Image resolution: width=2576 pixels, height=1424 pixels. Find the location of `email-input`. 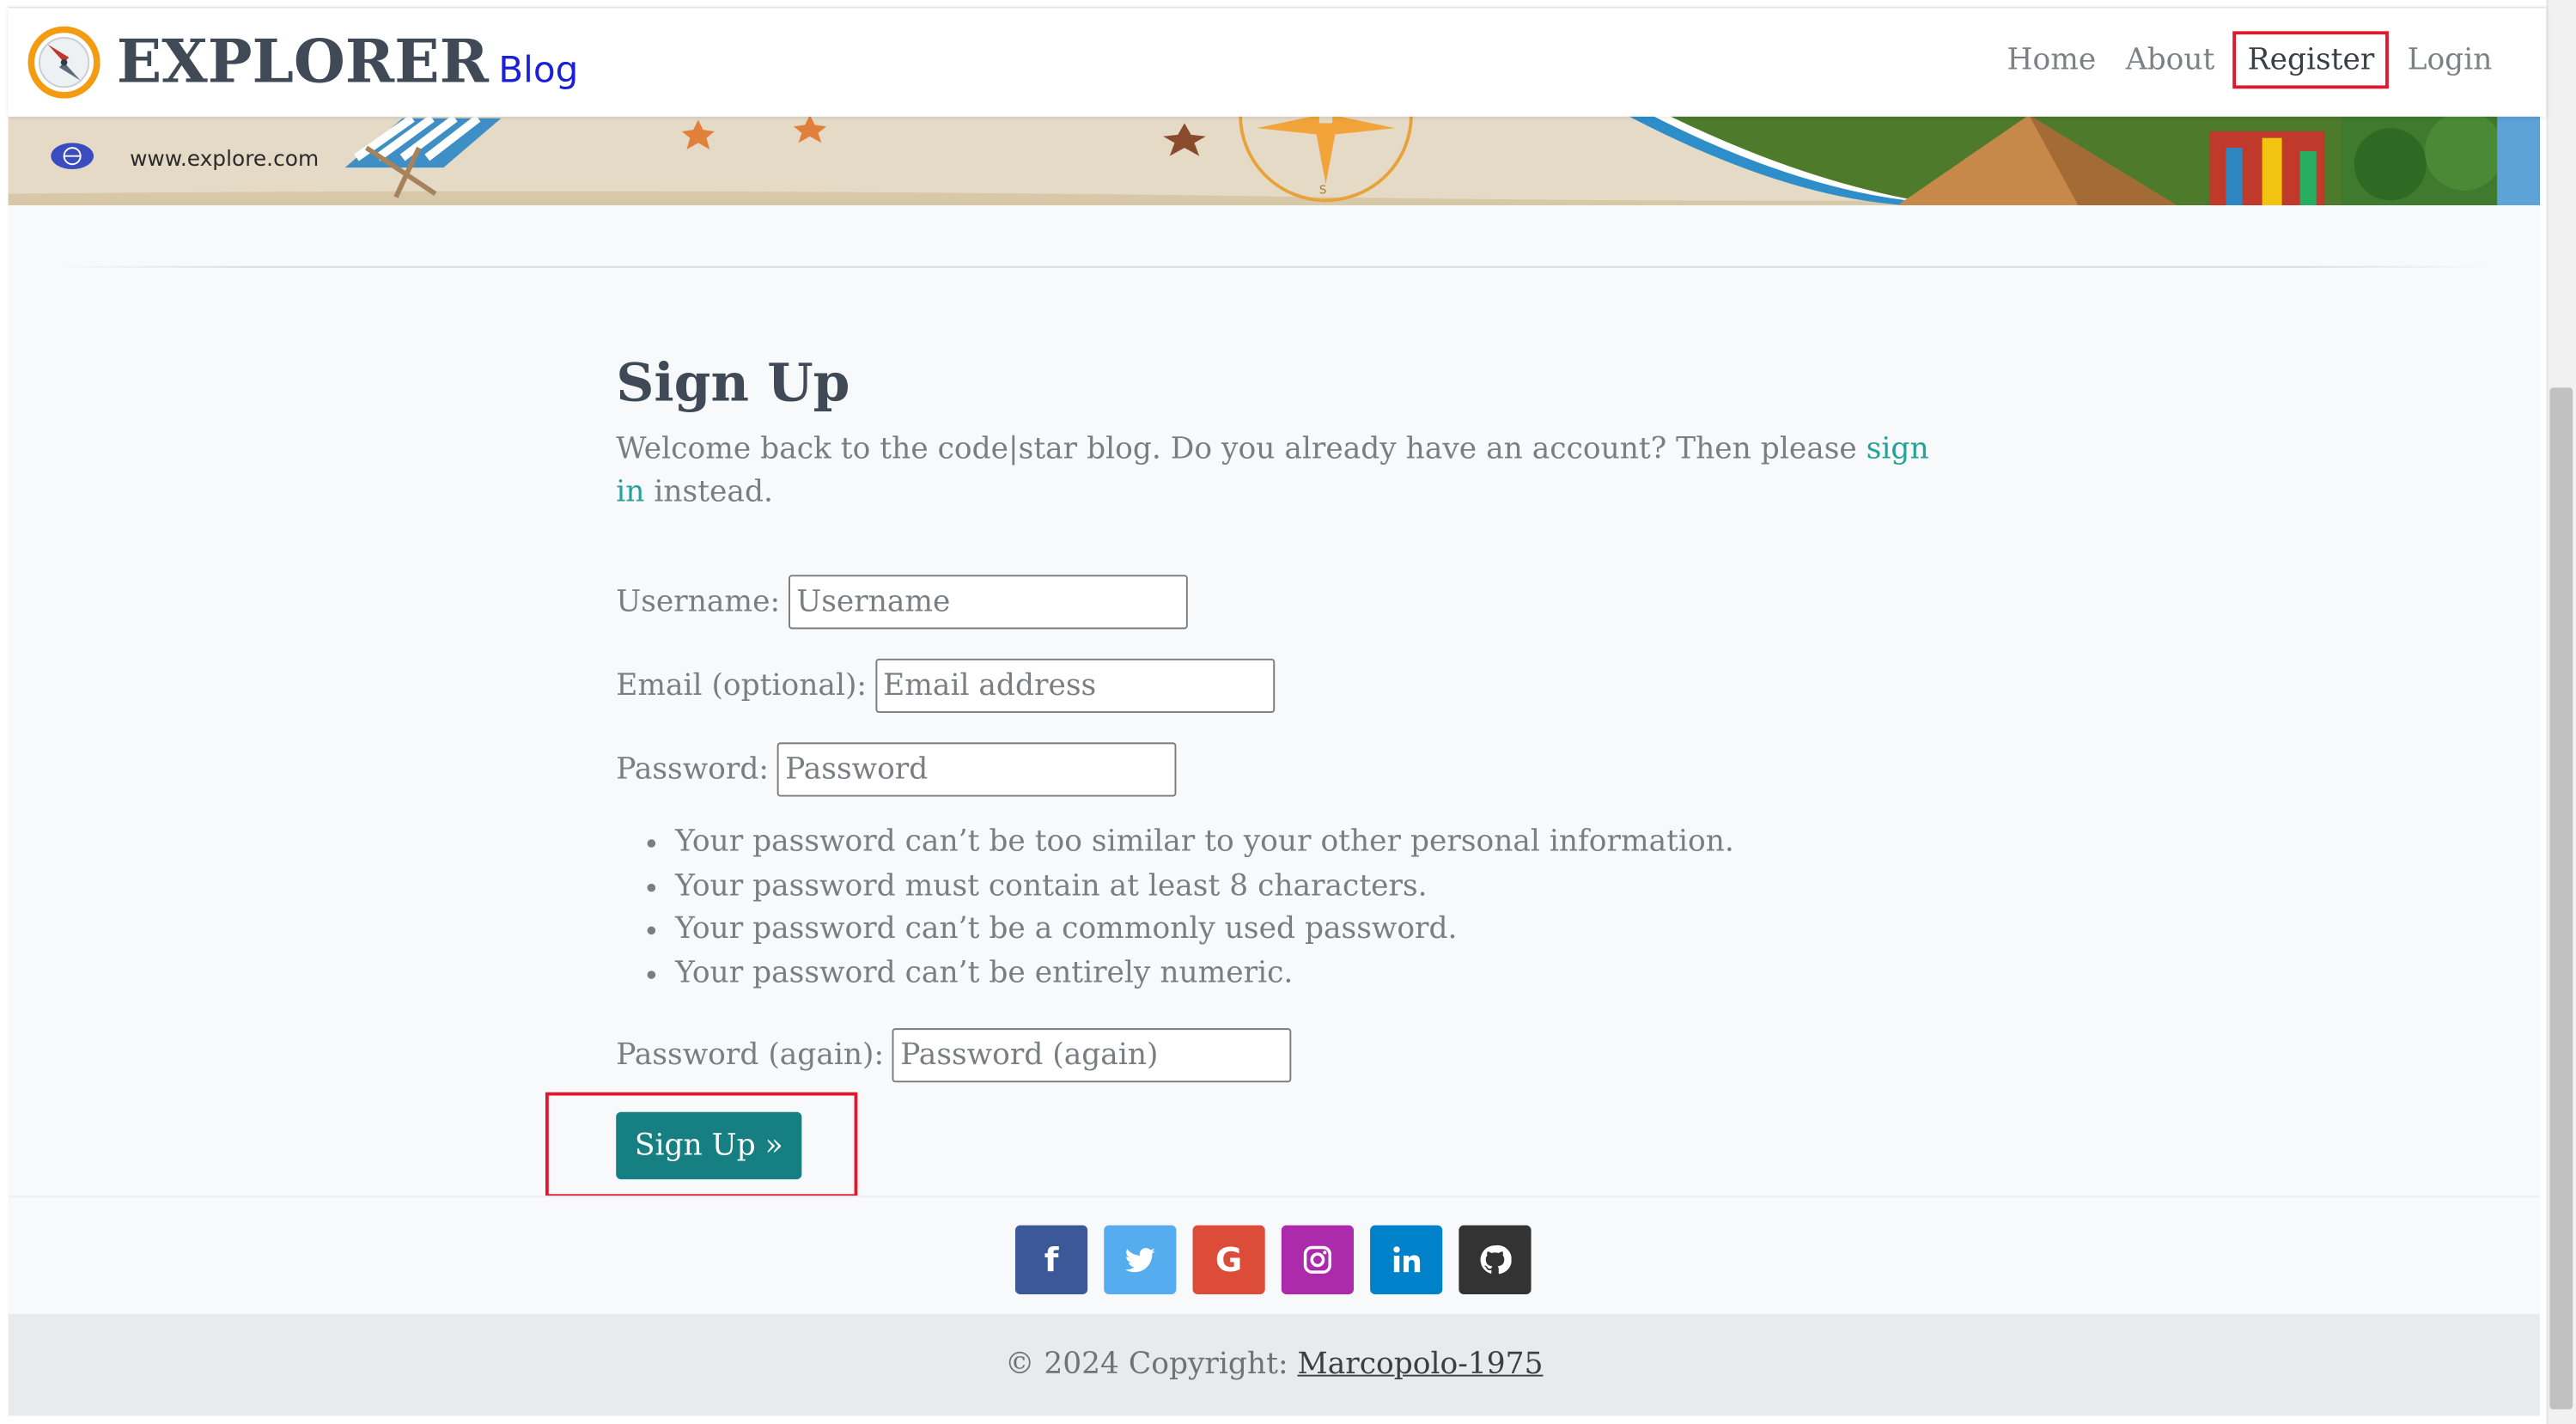

email-input is located at coordinates (1074, 685).